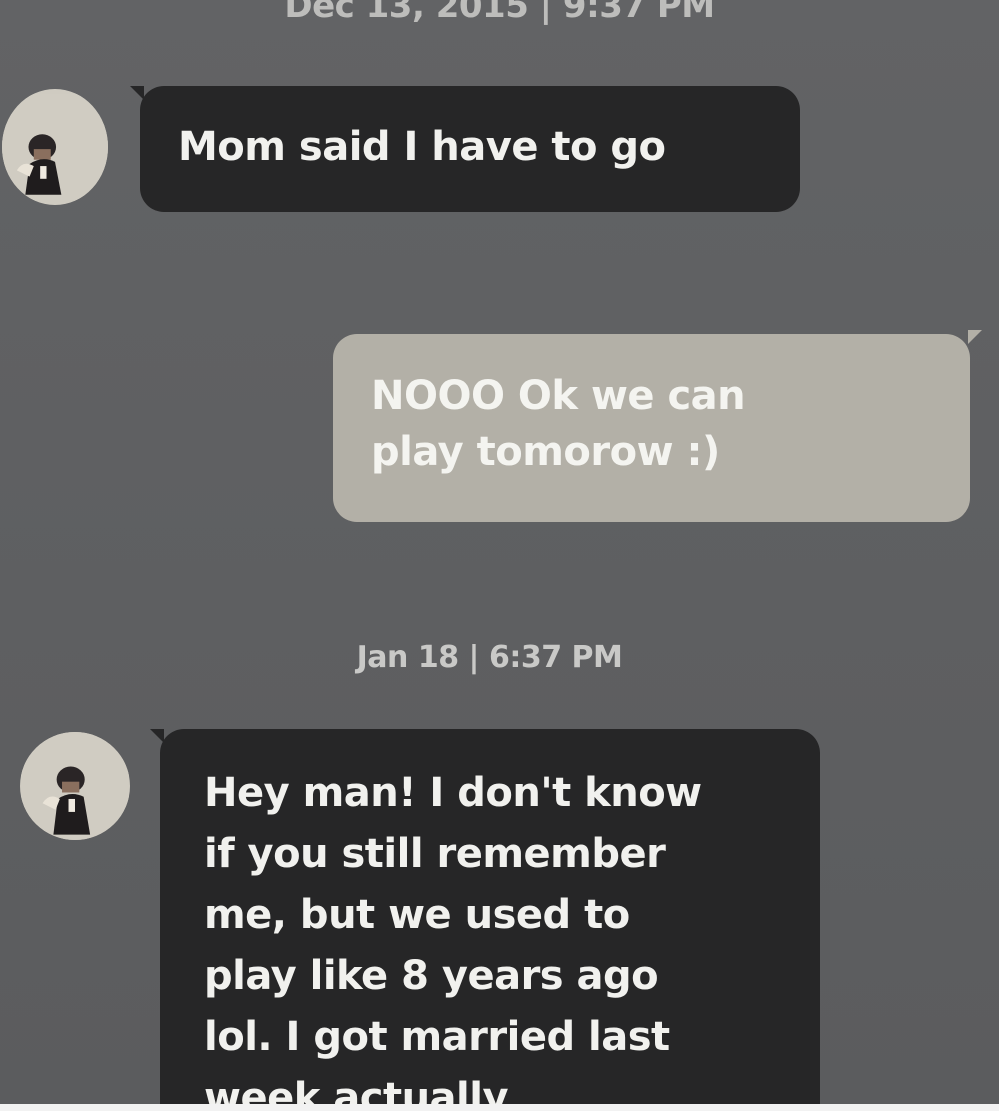 This screenshot has height=1111, width=999. Describe the element at coordinates (435, 854) in the screenshot. I see `message-text-line: if you still remember` at that location.